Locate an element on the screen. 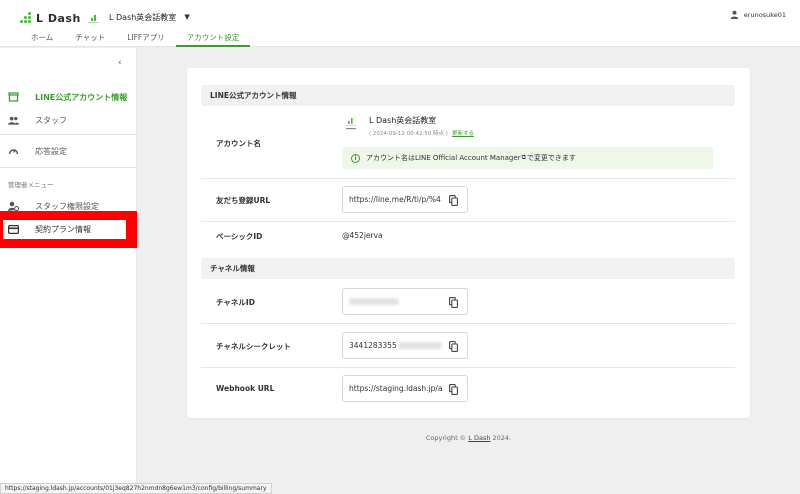 The width and height of the screenshot is (800, 494). webhook-url-label: Webhook URL is located at coordinates (245, 388).